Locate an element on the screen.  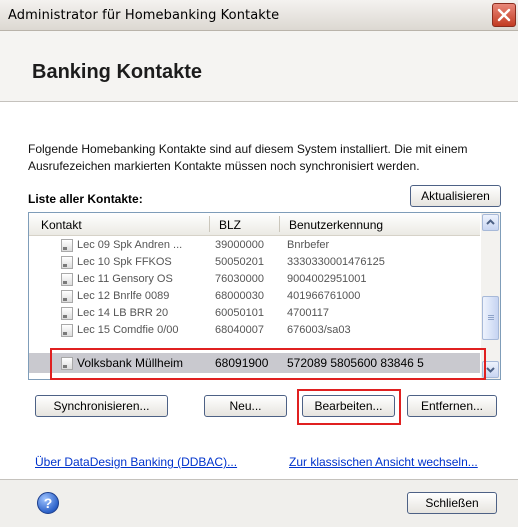
close-icon is located at coordinates (504, 15).